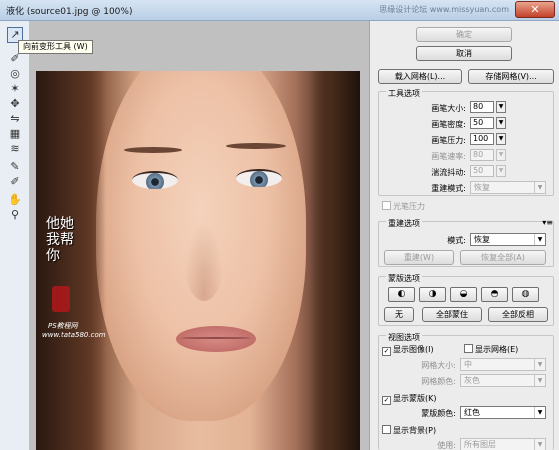  Describe the element at coordinates (409, 206) in the screenshot. I see `stylus-pressure-label: 光笔压力` at that location.